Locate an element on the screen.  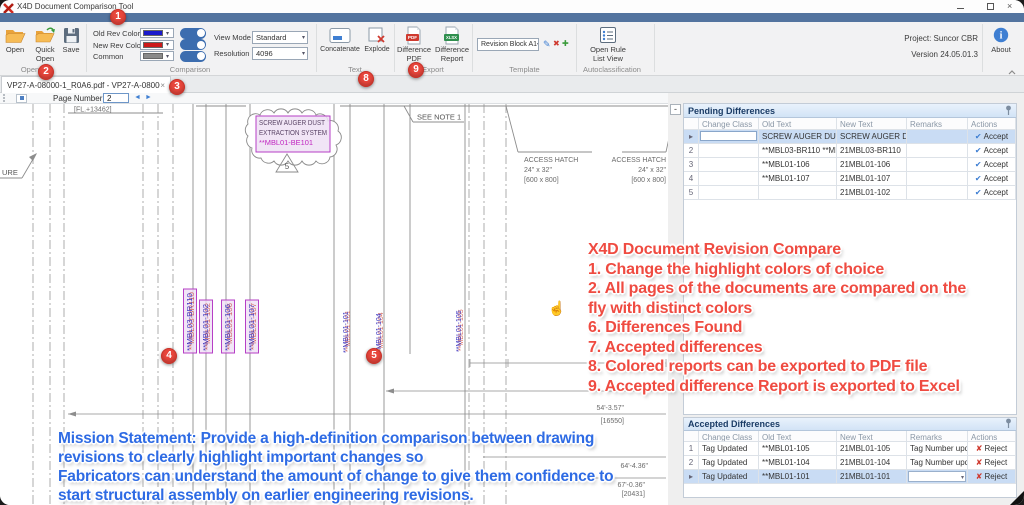
table-row: 5 21MBL01-102 ✔ Accept is located at coordinates (850, 193).